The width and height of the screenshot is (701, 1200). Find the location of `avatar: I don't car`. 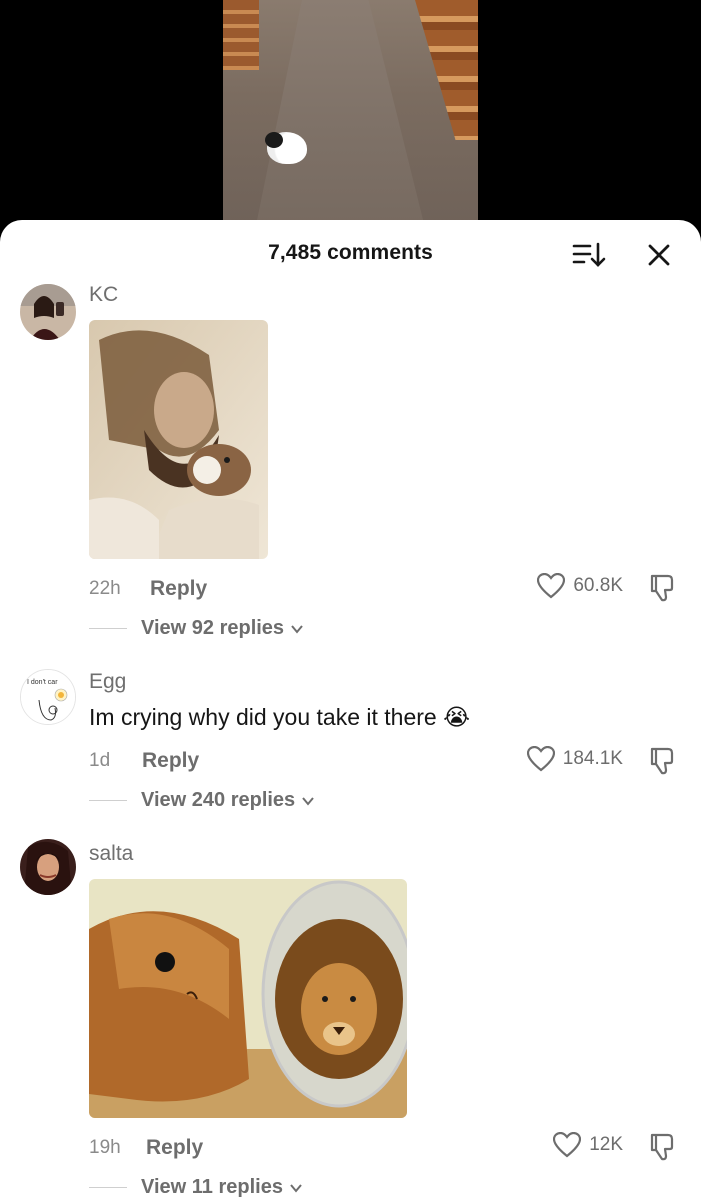

avatar: I don't car is located at coordinates (48, 697).